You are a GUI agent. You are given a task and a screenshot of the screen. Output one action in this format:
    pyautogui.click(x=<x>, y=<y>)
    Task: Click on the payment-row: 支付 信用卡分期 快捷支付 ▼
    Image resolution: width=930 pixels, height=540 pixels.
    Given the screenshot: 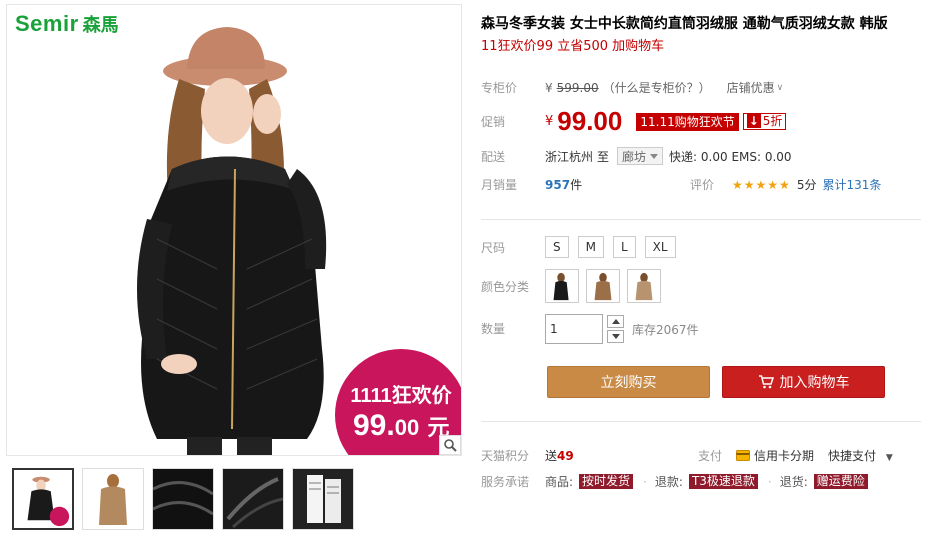 What is the action you would take?
    pyautogui.click(x=795, y=455)
    